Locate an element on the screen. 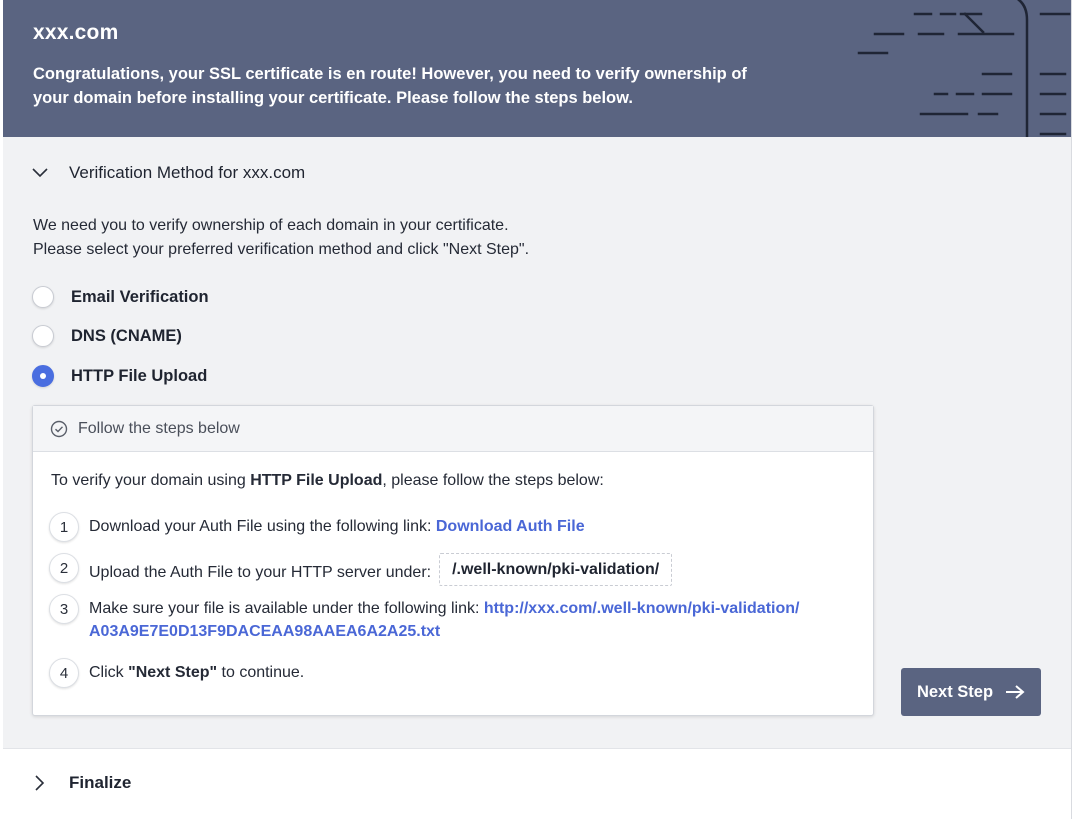  step-number: 3 is located at coordinates (64, 609).